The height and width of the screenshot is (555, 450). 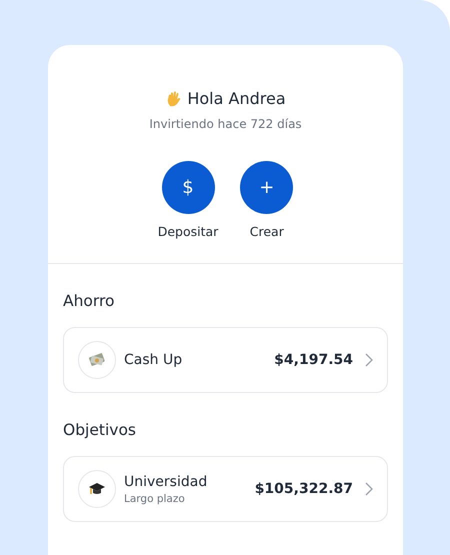 What do you see at coordinates (236, 98) in the screenshot?
I see `greeting: Hola Andrea` at bounding box center [236, 98].